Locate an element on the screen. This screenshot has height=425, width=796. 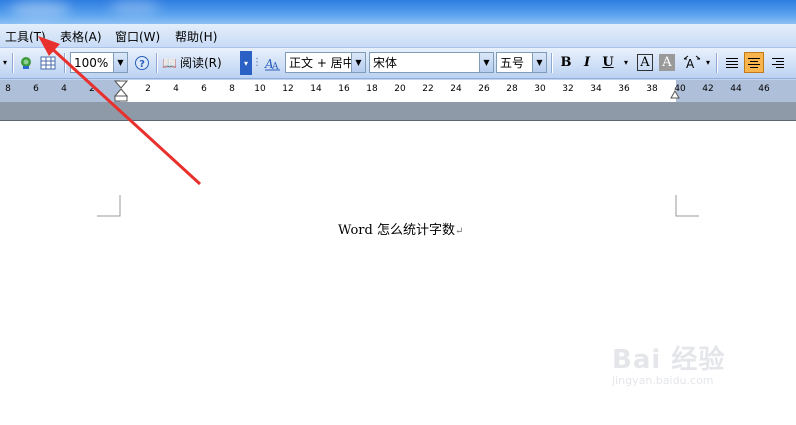
annotation-arrow is located at coordinates (120, 111).